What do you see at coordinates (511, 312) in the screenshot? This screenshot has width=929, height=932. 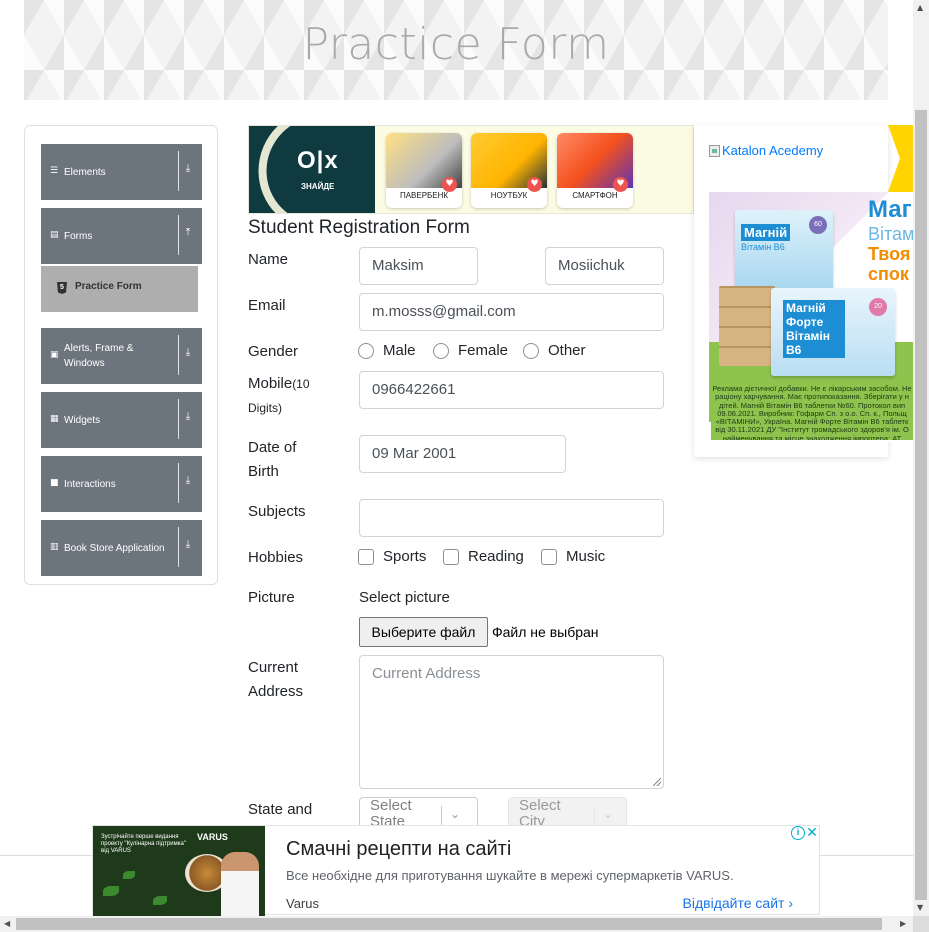 I see `email-input: m.mosss@gmail.com` at bounding box center [511, 312].